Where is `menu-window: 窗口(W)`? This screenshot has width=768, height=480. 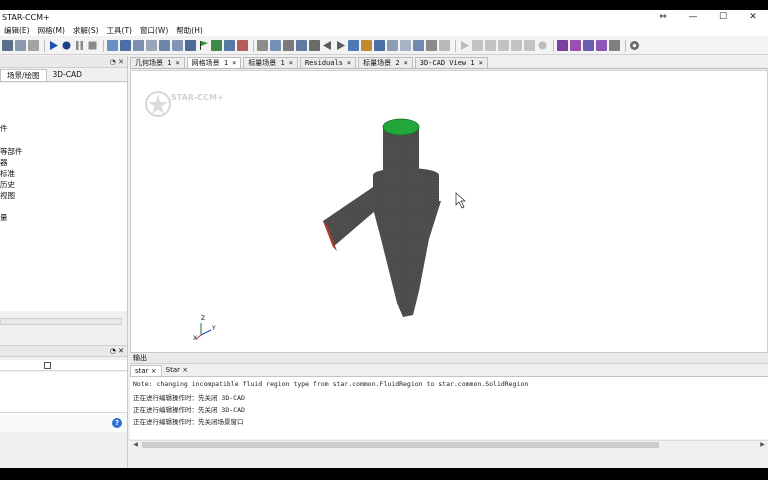 menu-window: 窗口(W) is located at coordinates (154, 30).